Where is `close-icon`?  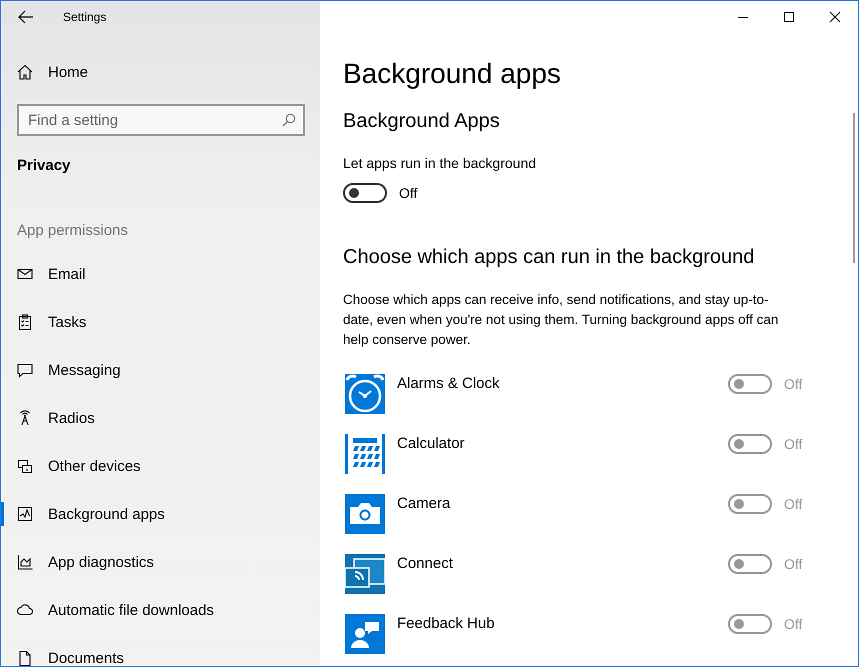 close-icon is located at coordinates (835, 17).